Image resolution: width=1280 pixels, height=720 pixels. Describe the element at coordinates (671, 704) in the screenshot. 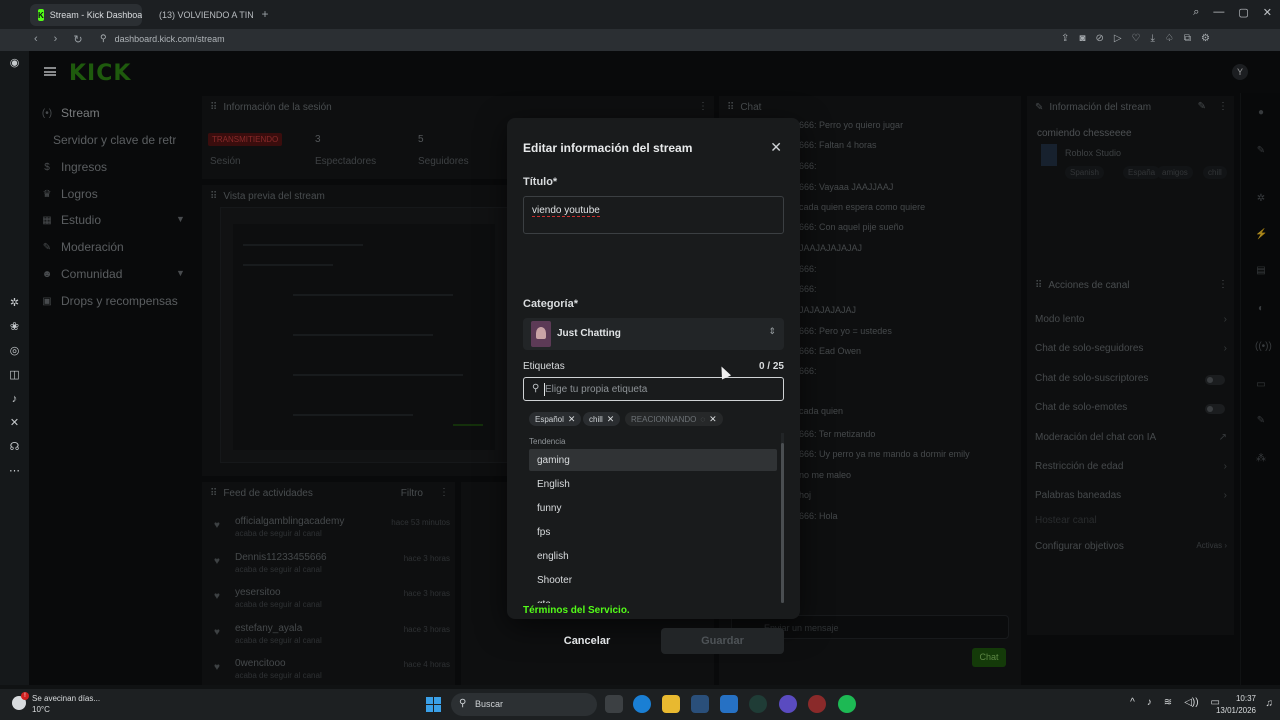

I see `file-explorer-icon` at that location.